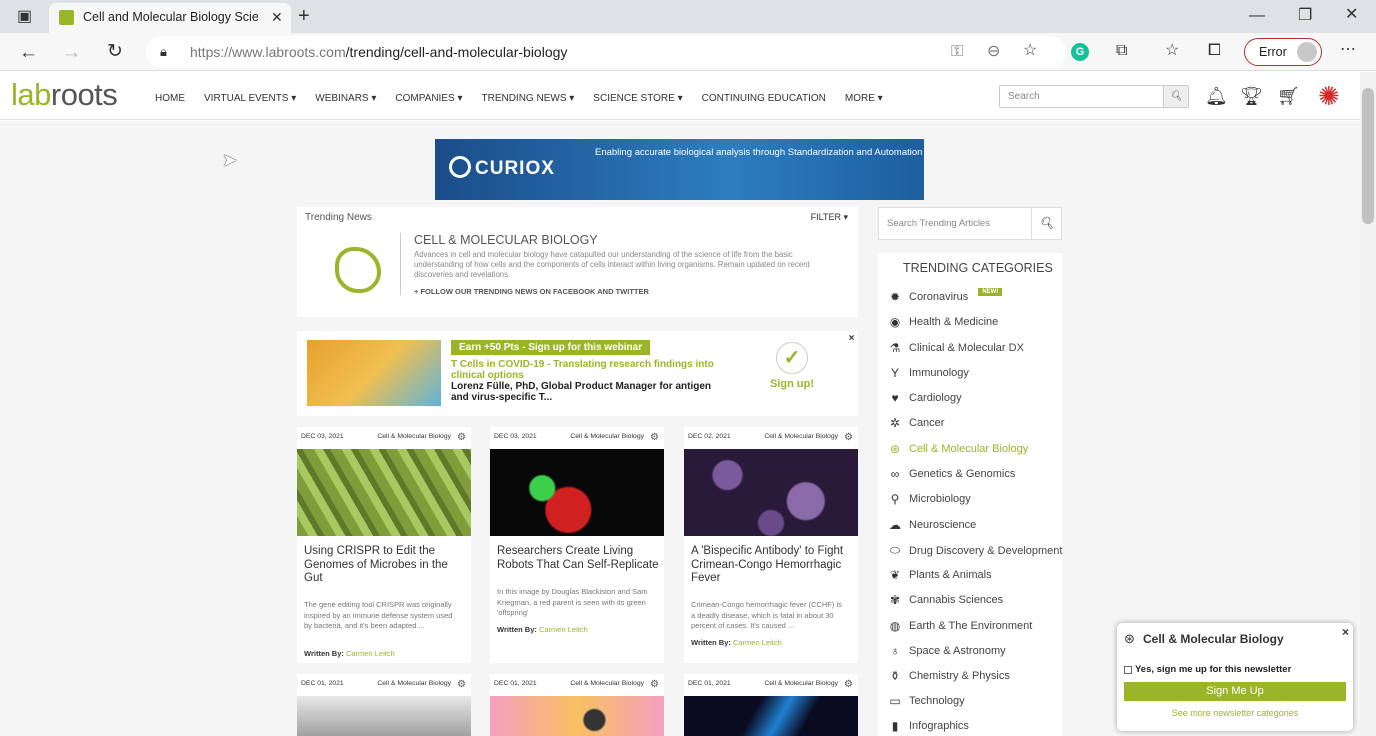  What do you see at coordinates (851, 338) in the screenshot?
I see `close-webinar-icon: ×` at bounding box center [851, 338].